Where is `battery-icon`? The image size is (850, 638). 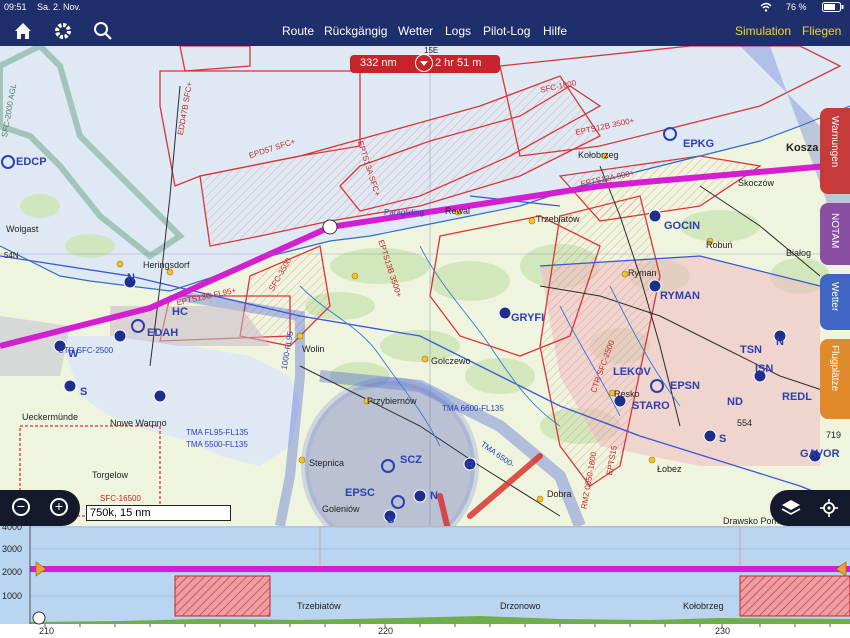 battery-icon is located at coordinates (833, 8).